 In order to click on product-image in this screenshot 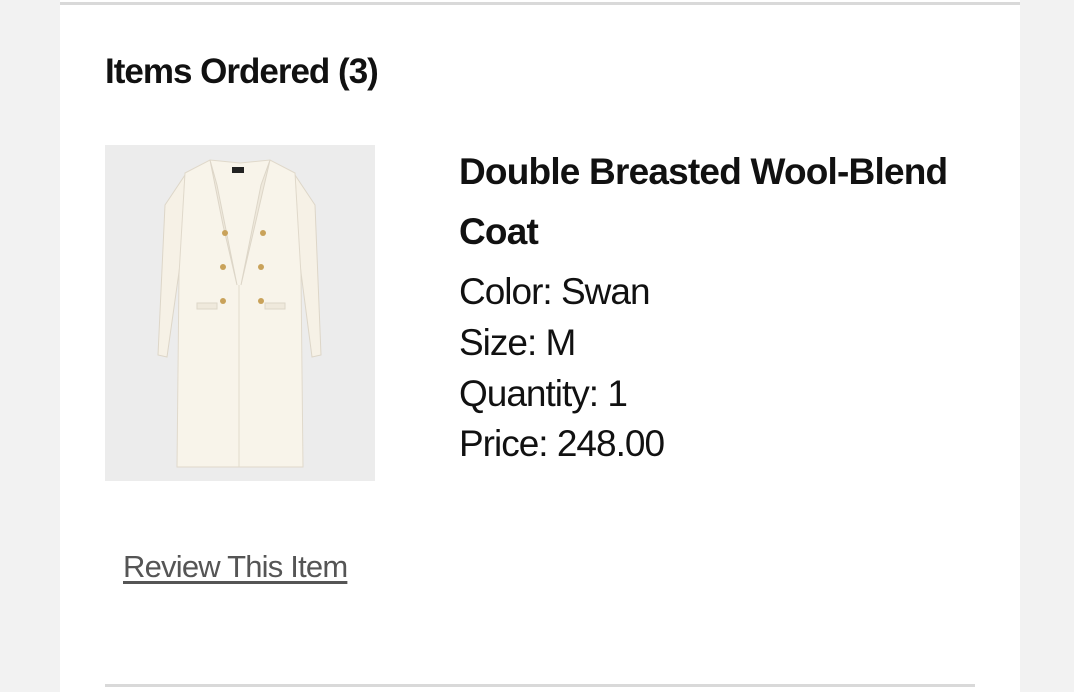, I will do `click(240, 313)`.